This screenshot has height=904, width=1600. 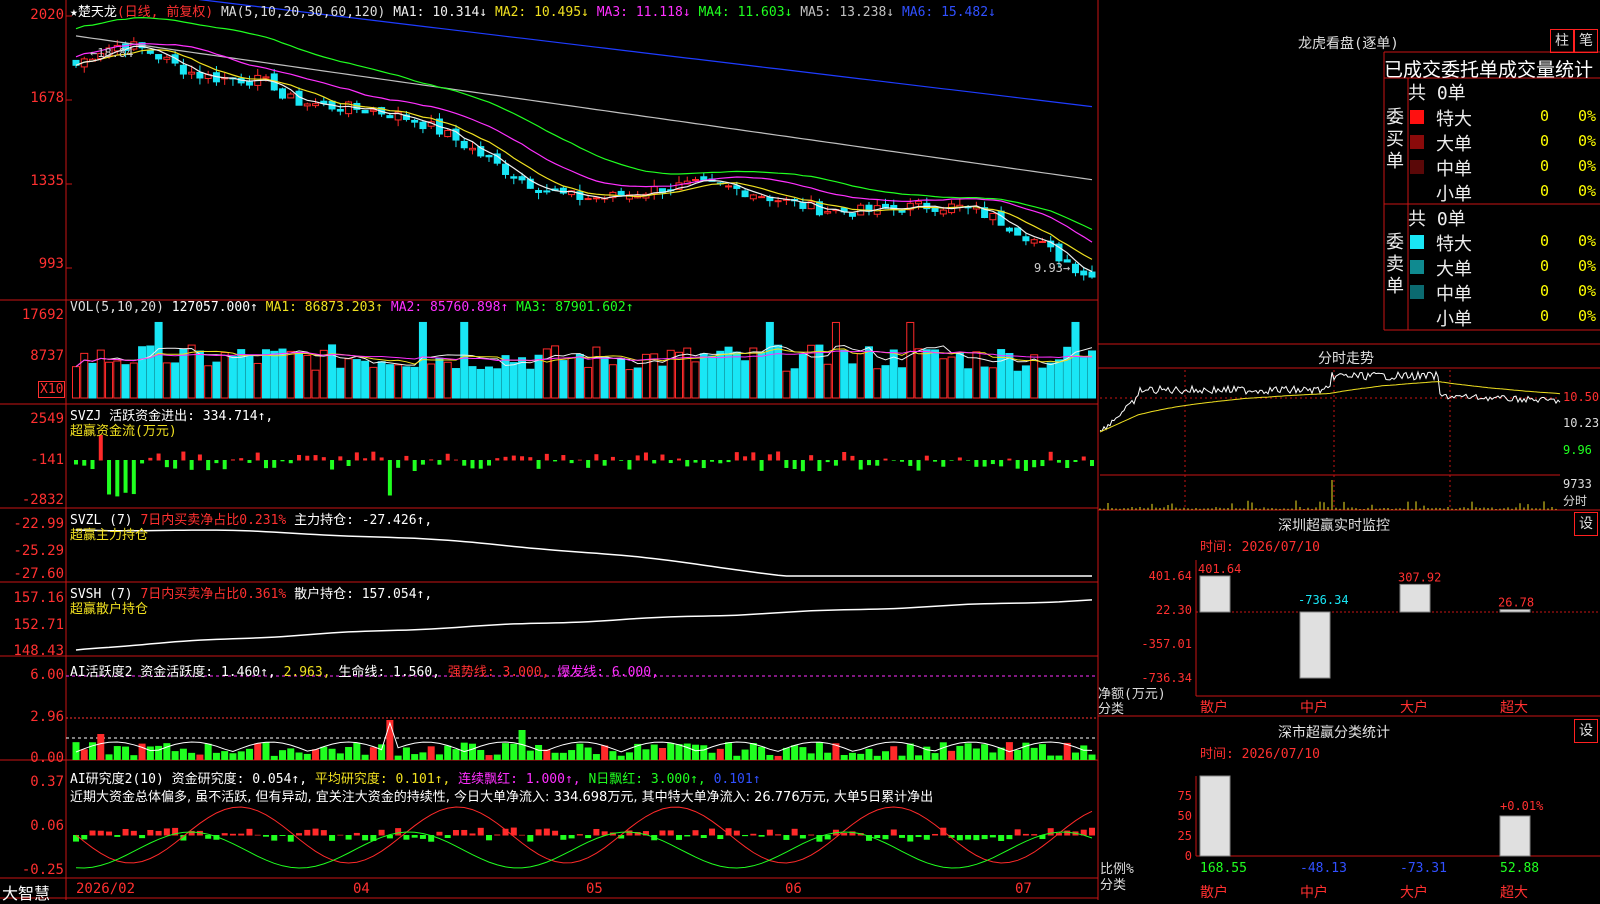 I want to click on svzl-subtitle: 超赢主力持仓, so click(x=109, y=535).